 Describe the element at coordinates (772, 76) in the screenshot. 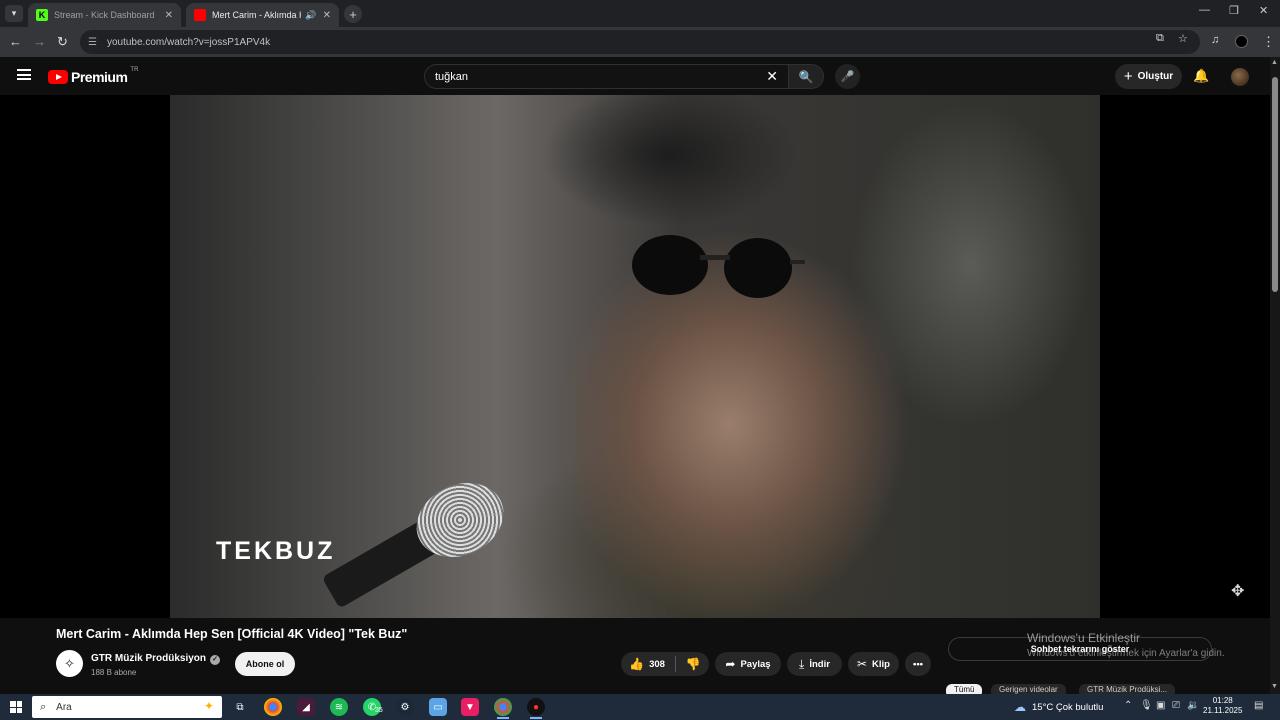

I see `clear-search-icon: ✕` at that location.